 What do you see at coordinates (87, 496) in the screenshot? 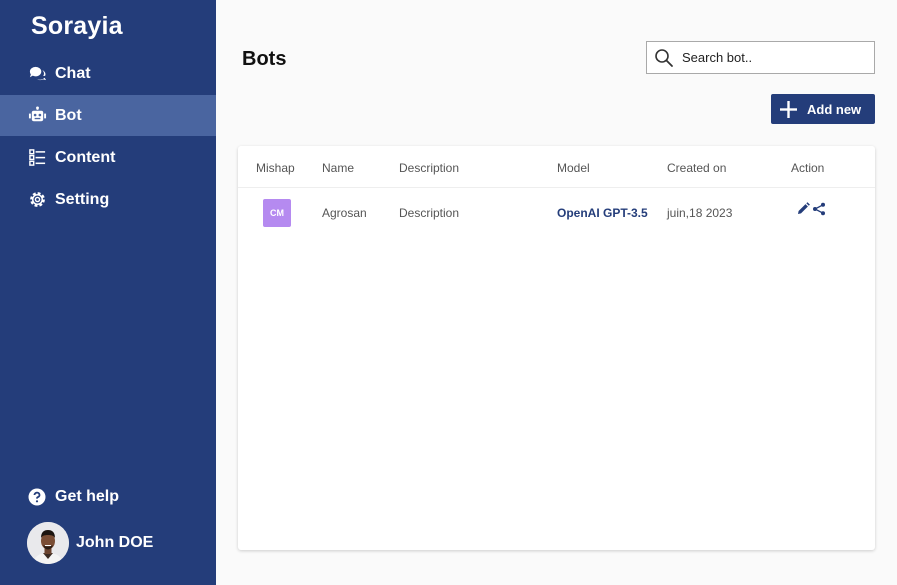
I see `get-help-label: Get help` at bounding box center [87, 496].